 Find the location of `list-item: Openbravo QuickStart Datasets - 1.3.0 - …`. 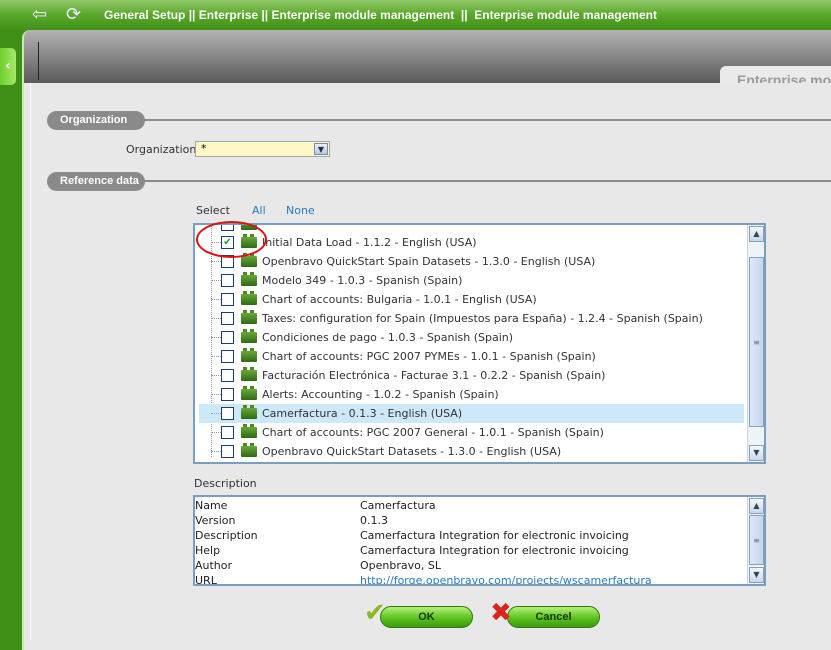

list-item: Openbravo QuickStart Datasets - 1.3.0 - … is located at coordinates (471, 451).